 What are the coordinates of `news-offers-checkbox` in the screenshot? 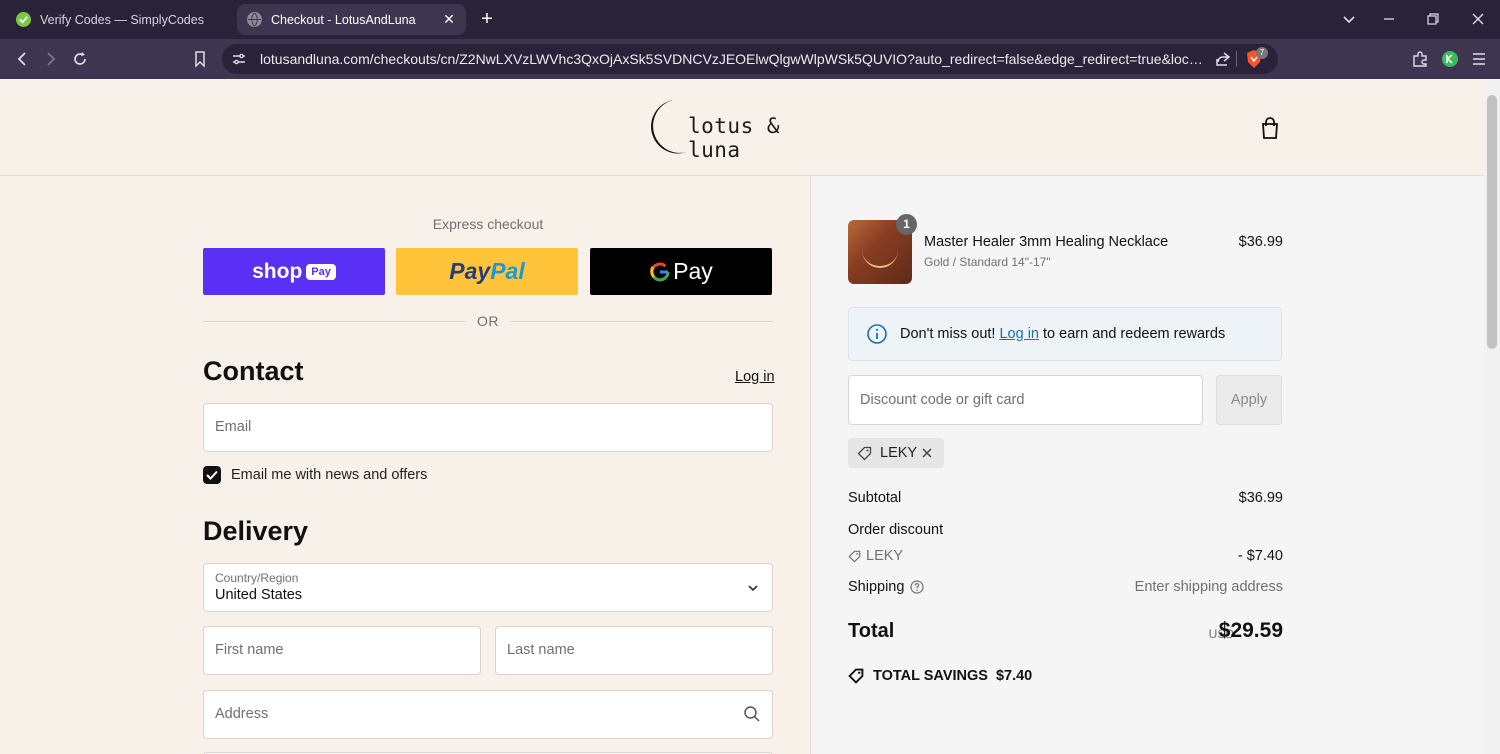 It's located at (212, 475).